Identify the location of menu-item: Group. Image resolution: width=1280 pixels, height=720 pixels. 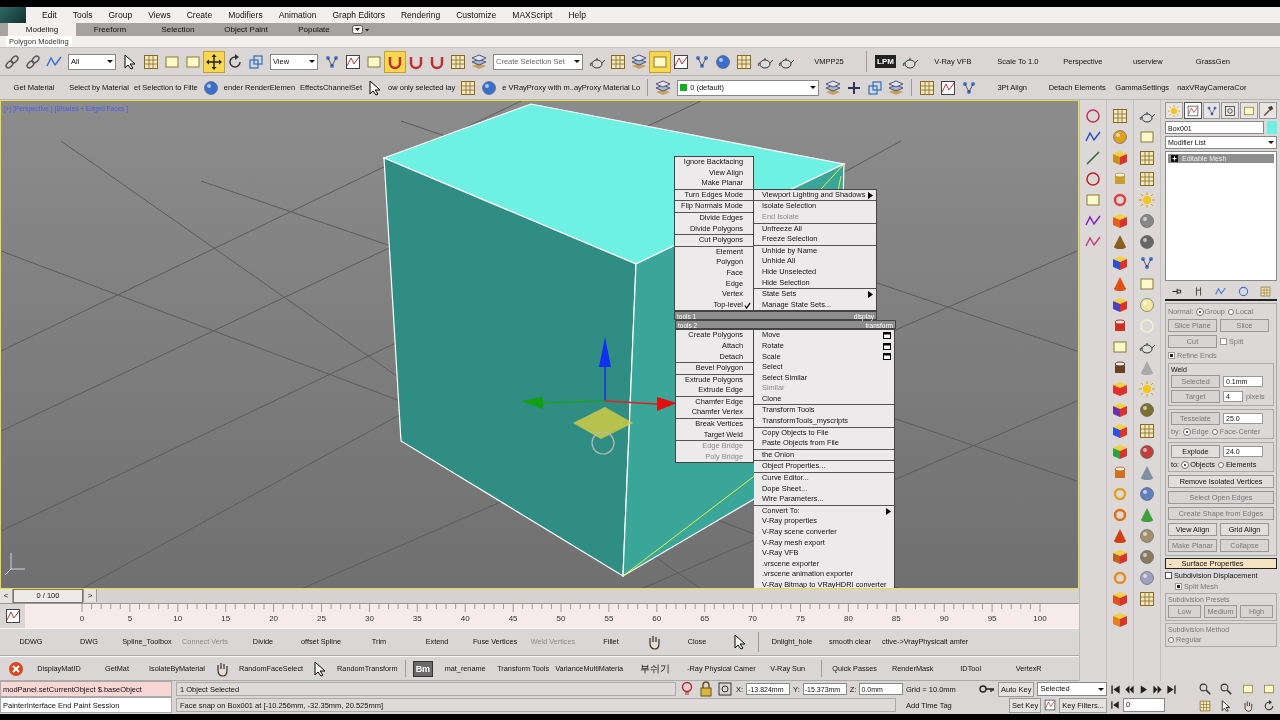
(120, 15).